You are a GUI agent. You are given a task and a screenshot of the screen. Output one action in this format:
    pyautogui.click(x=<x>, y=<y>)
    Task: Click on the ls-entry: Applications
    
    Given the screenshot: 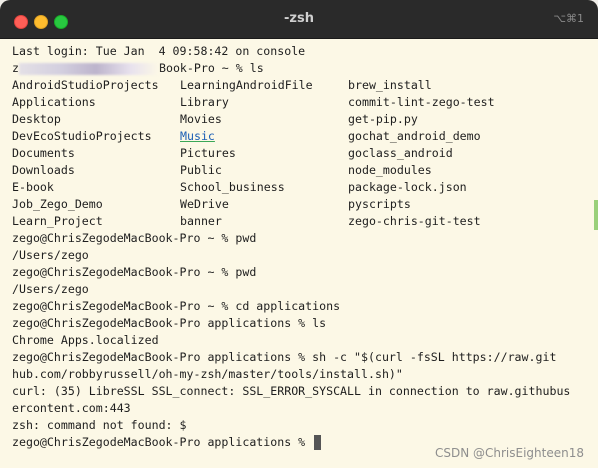 What is the action you would take?
    pyautogui.click(x=54, y=102)
    